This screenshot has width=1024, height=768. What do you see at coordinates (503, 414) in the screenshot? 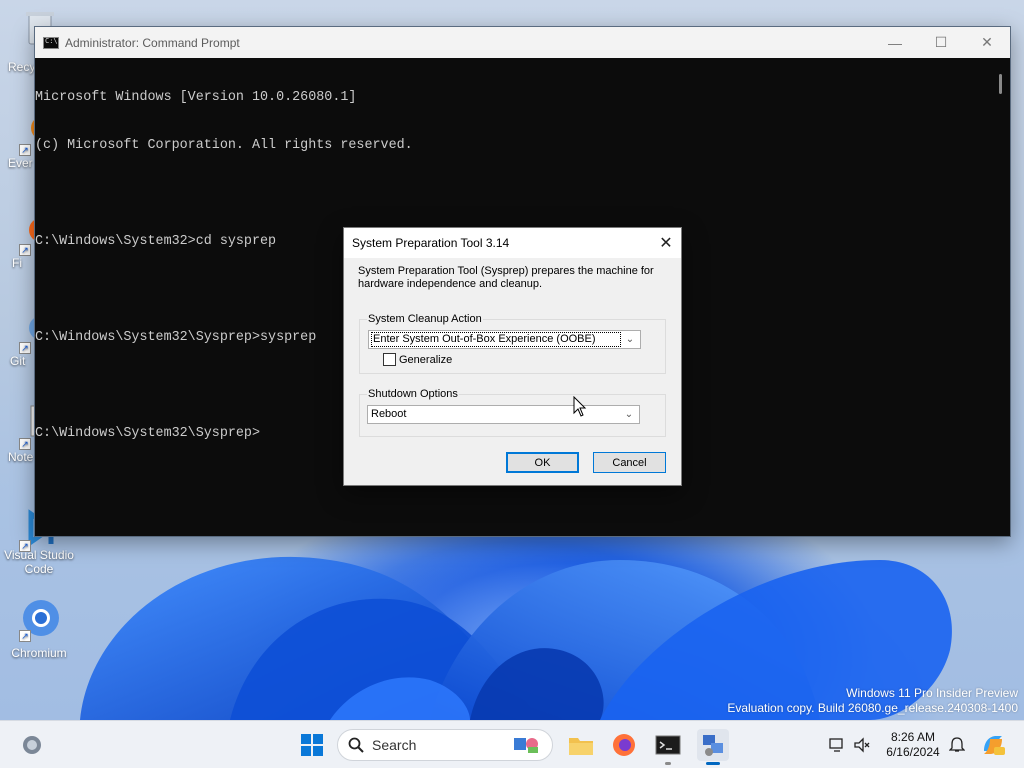
I see `shutdown-options-select: Reboot ⌄` at bounding box center [503, 414].